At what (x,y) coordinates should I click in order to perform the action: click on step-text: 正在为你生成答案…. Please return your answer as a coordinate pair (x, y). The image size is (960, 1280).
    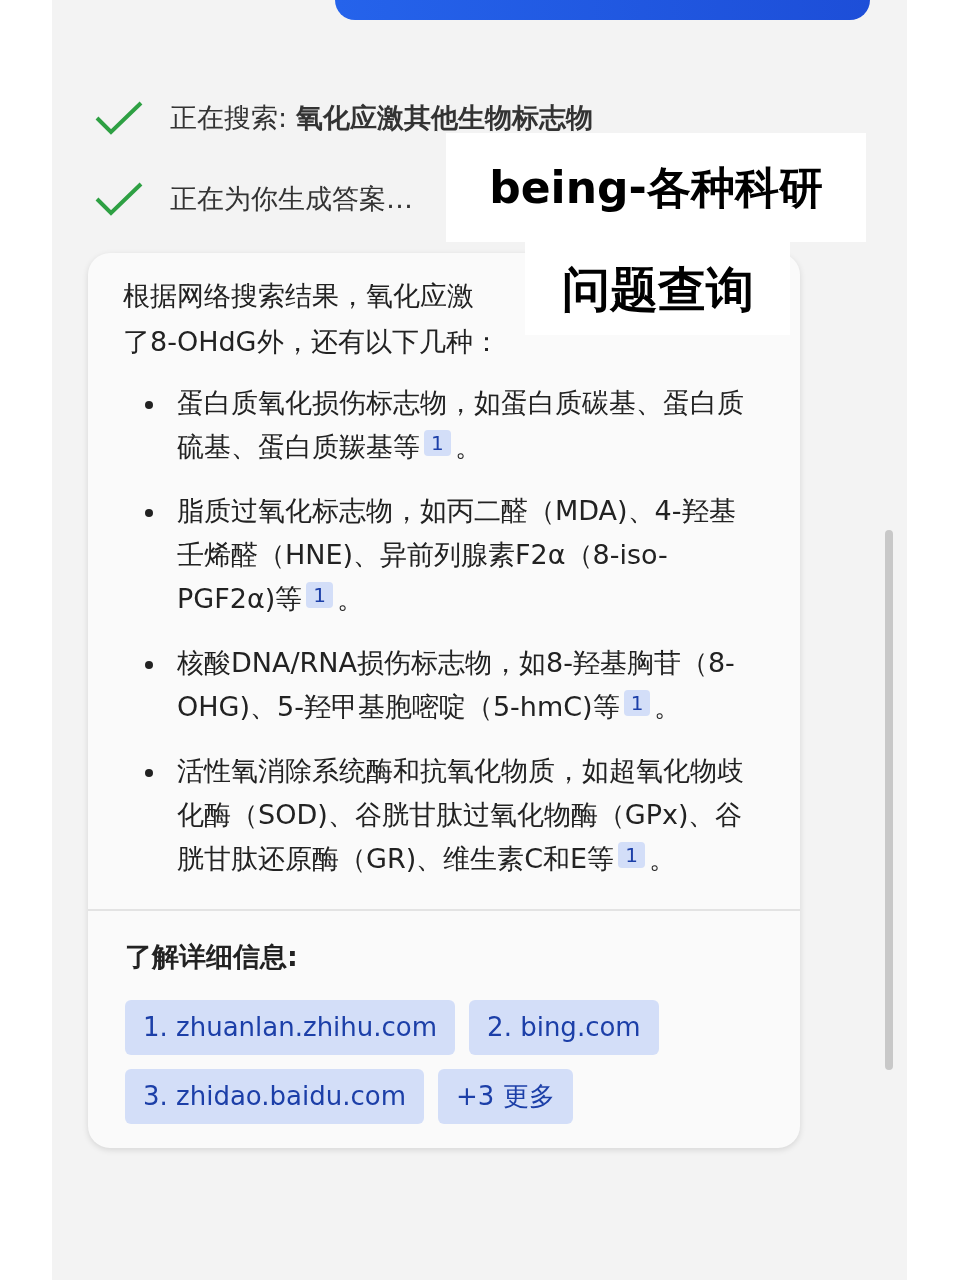
    Looking at the image, I should click on (291, 198).